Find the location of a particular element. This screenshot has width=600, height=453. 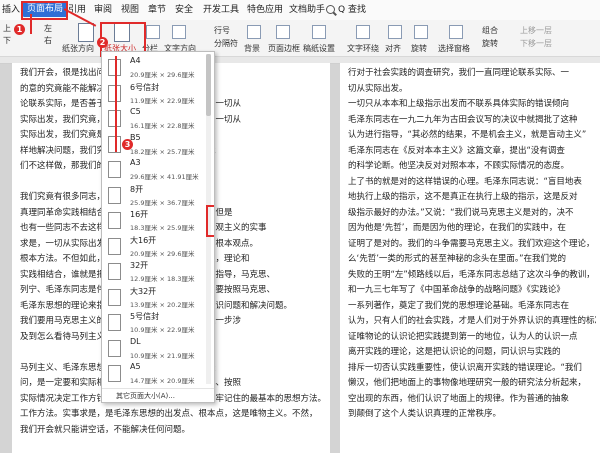

paper-size-dimensions: 14.7厘米 × 20.9厘米 is located at coordinates (162, 381).